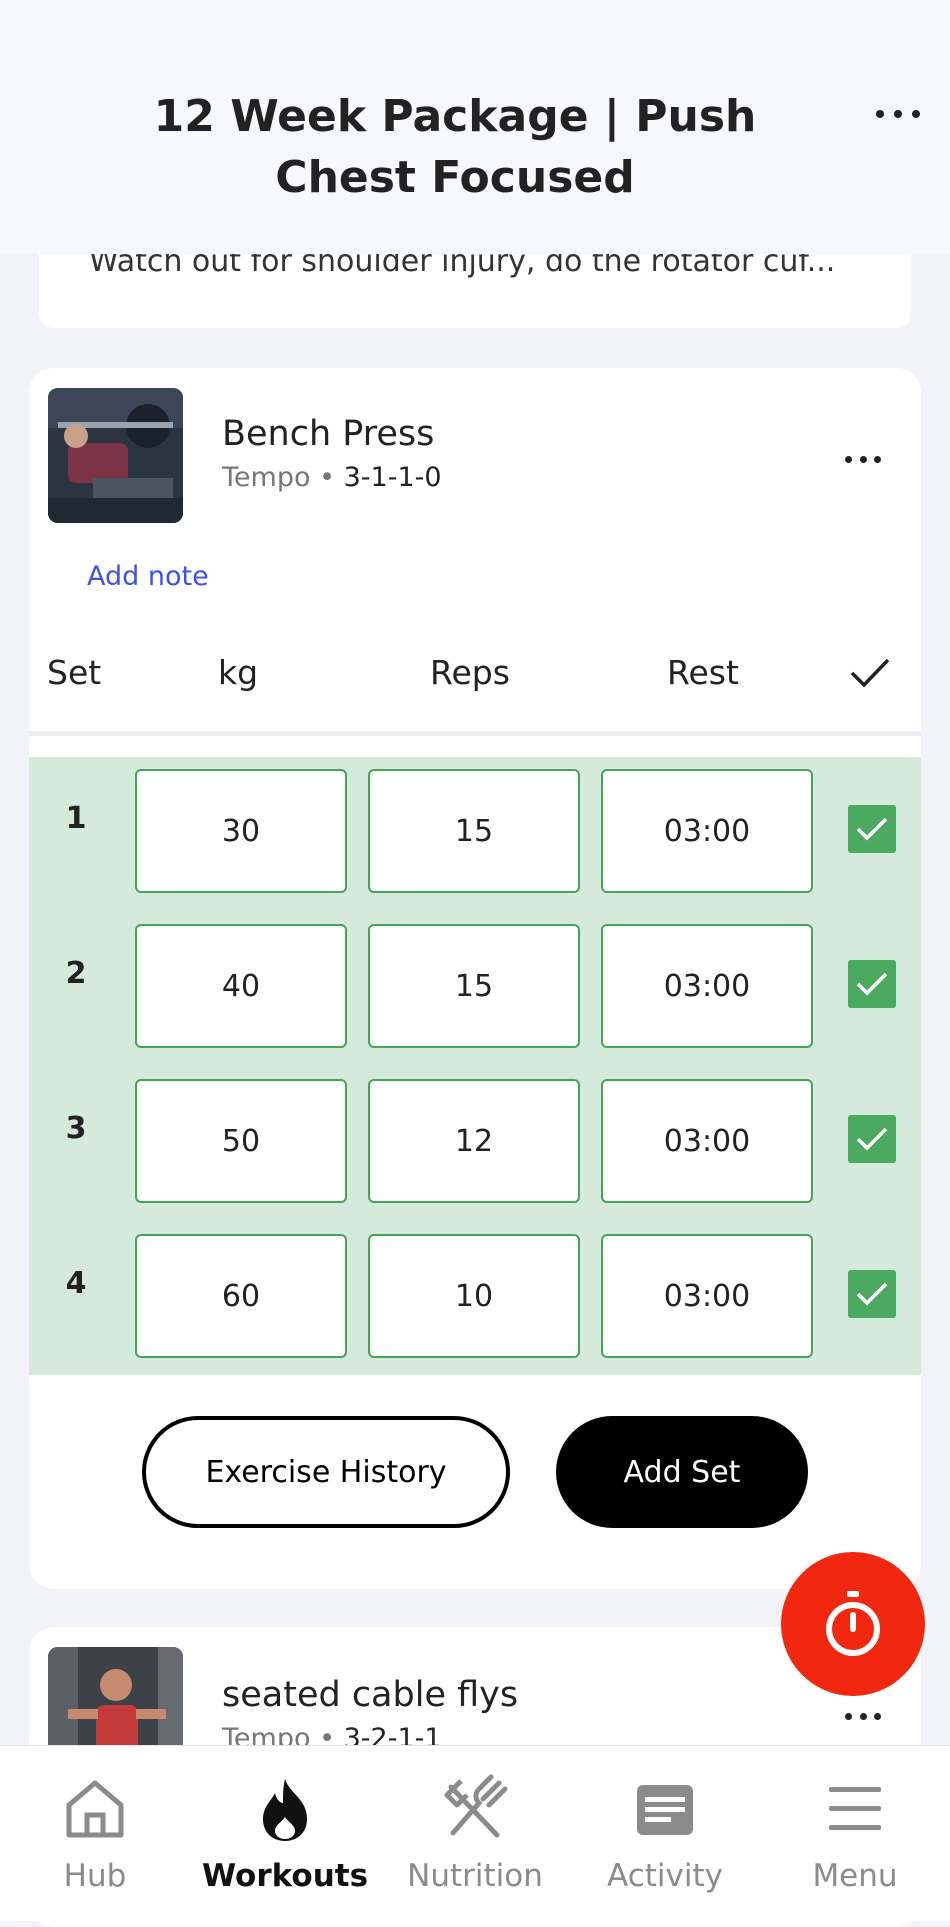 This screenshot has height=1927, width=950. Describe the element at coordinates (392, 477) in the screenshot. I see `tempo-value: 3-1-1-0` at that location.